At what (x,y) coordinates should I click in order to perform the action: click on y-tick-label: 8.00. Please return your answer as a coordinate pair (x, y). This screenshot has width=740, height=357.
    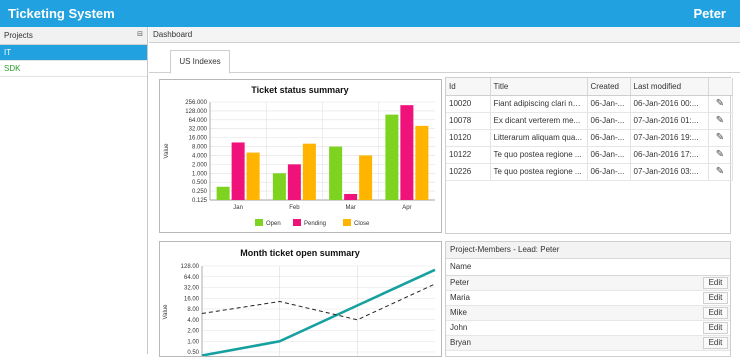
    Looking at the image, I should click on (193, 310).